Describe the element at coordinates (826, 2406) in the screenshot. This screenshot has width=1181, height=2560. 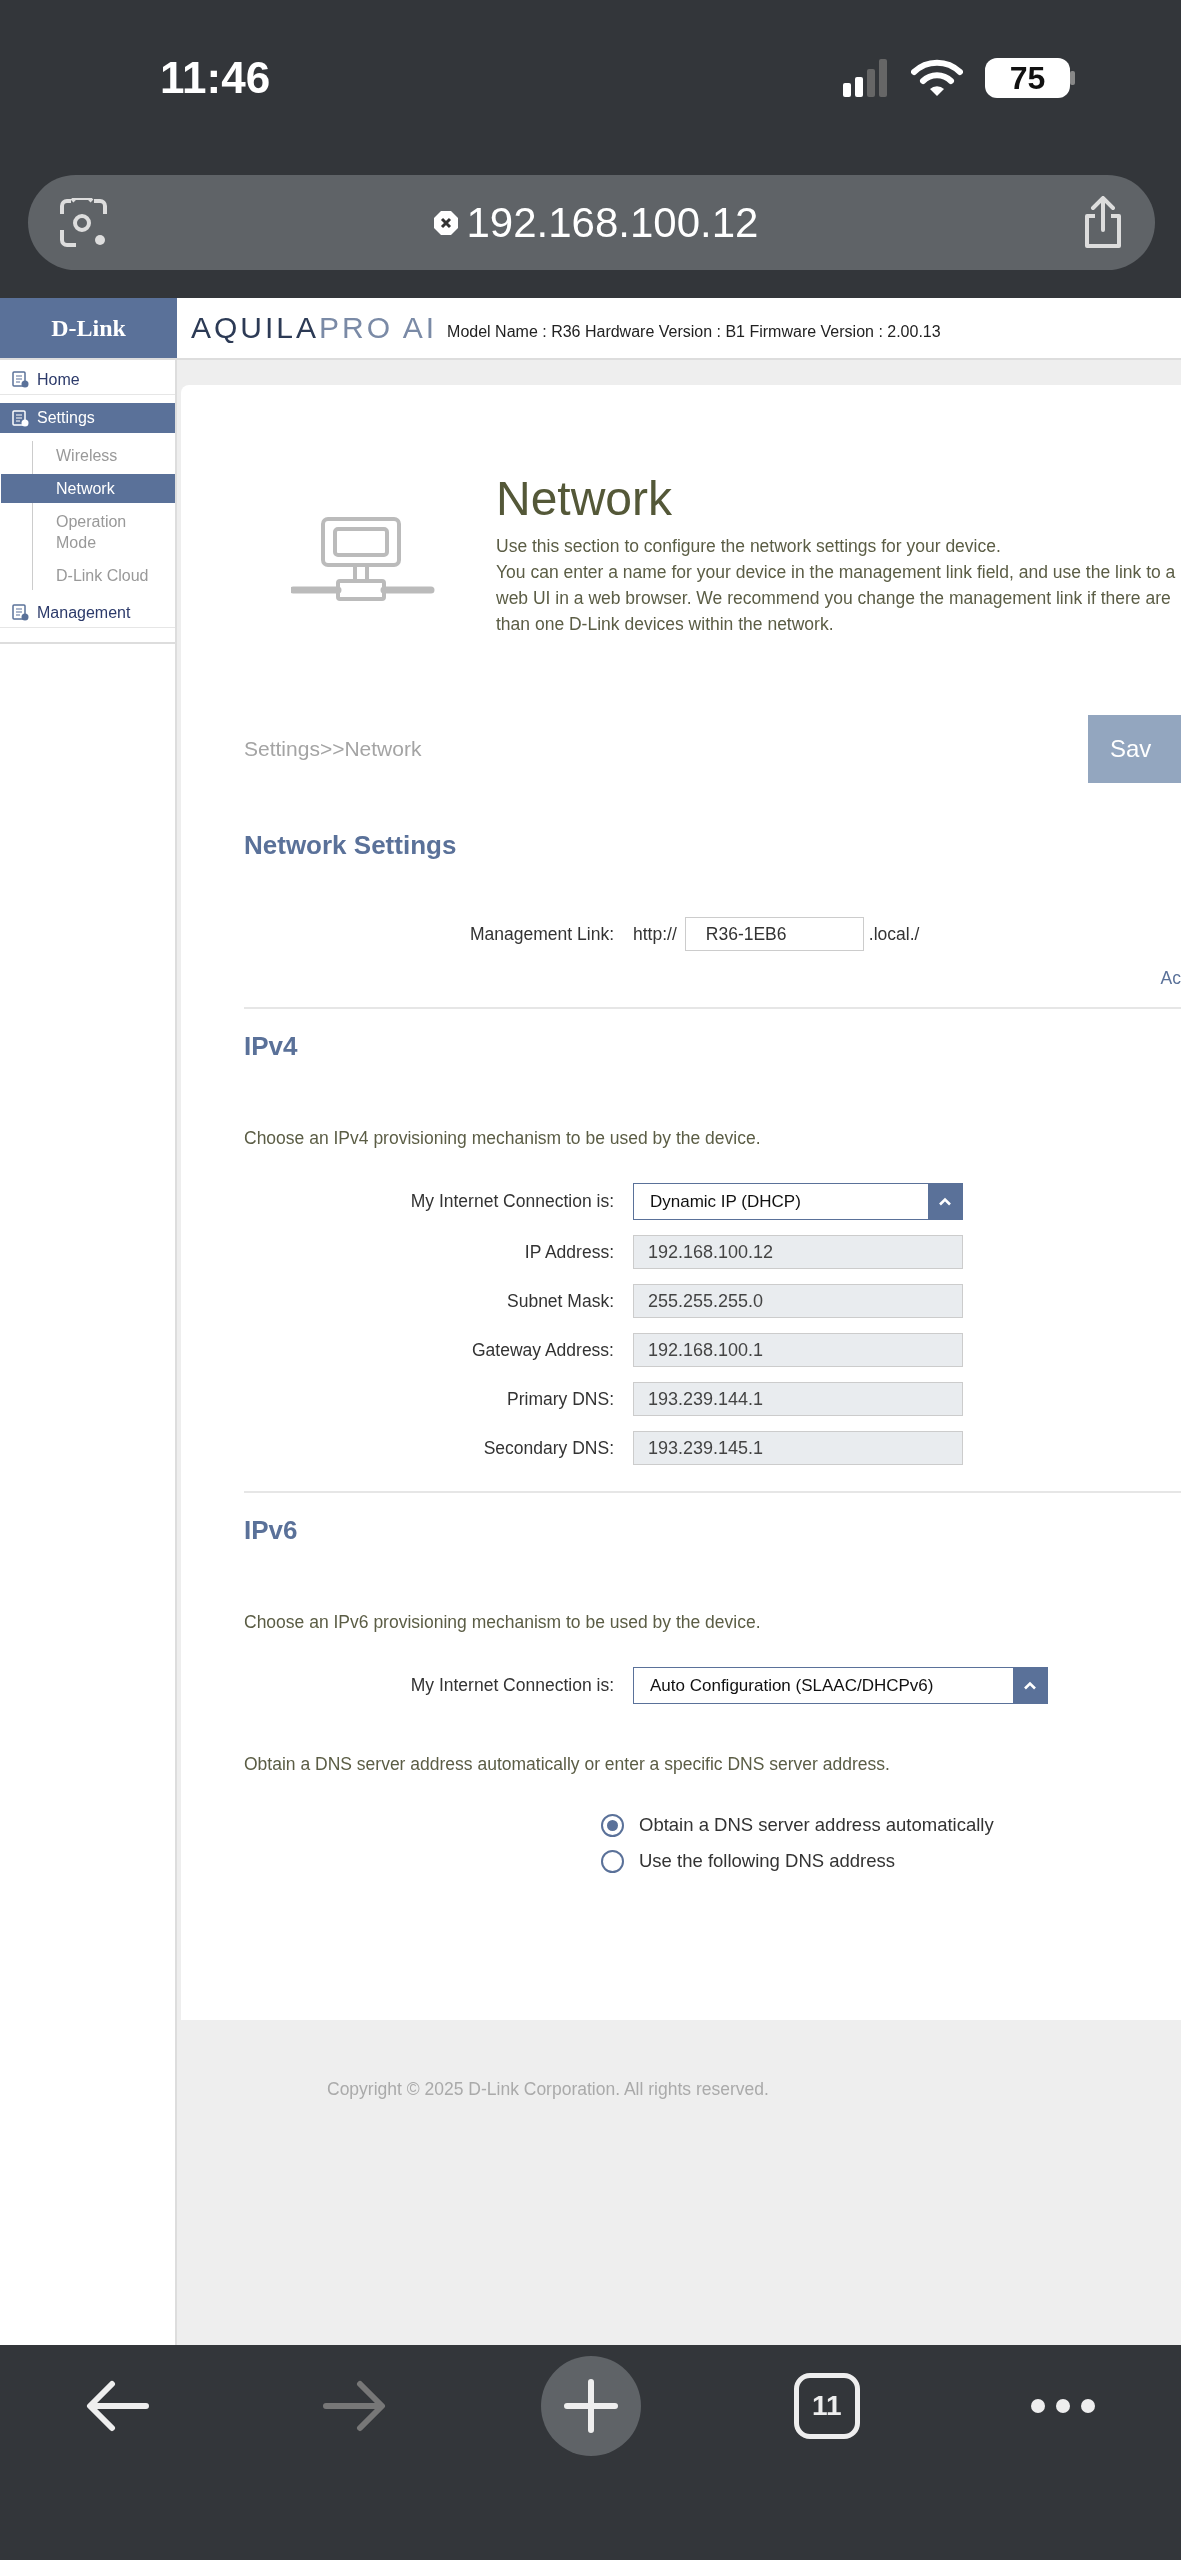
I see `tab-count-button: 11` at that location.